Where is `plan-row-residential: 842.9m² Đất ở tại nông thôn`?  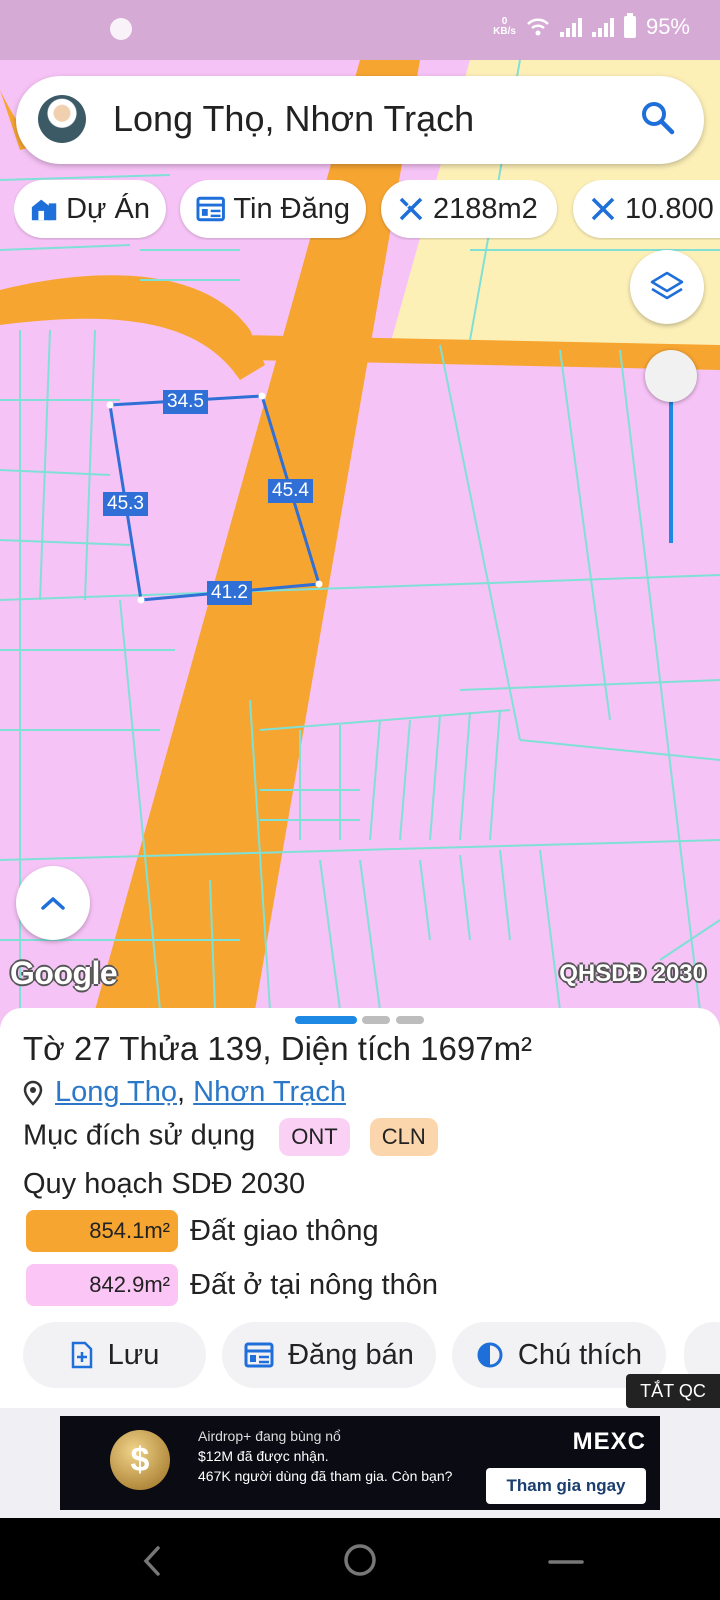 plan-row-residential: 842.9m² Đất ở tại nông thôn is located at coordinates (232, 1285).